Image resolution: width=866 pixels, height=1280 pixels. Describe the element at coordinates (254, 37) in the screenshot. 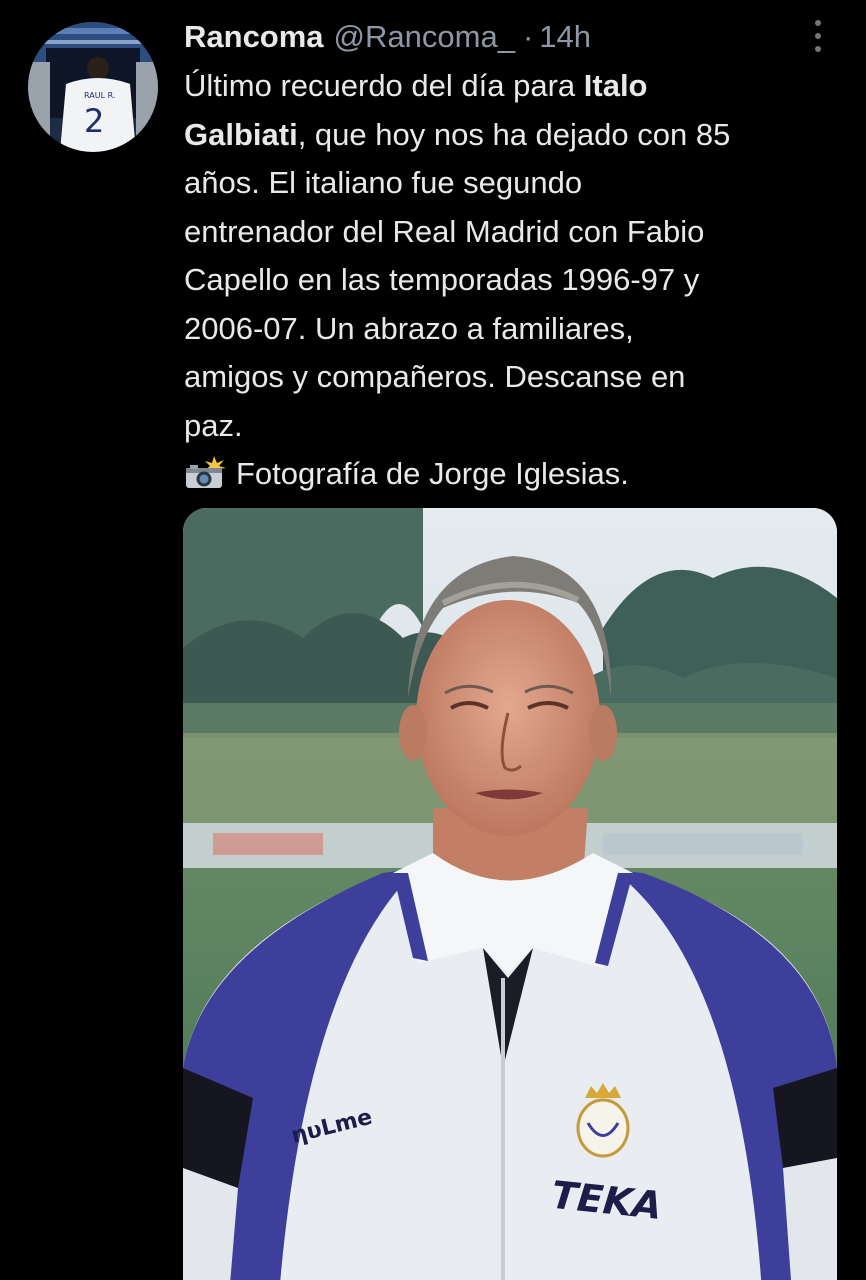

I see `author-display-name: Rancoma` at that location.